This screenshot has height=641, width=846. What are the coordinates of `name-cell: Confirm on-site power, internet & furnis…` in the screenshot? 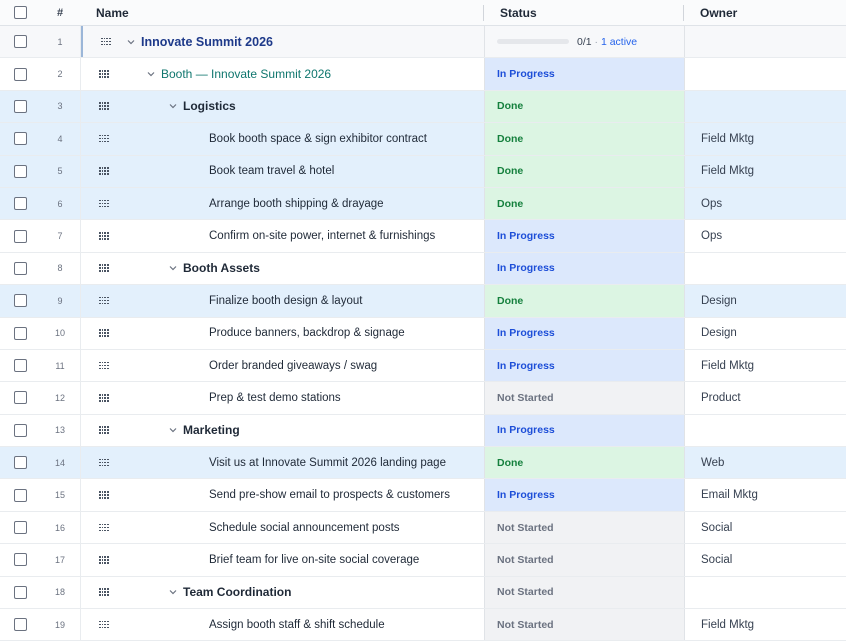 It's located at (283, 236).